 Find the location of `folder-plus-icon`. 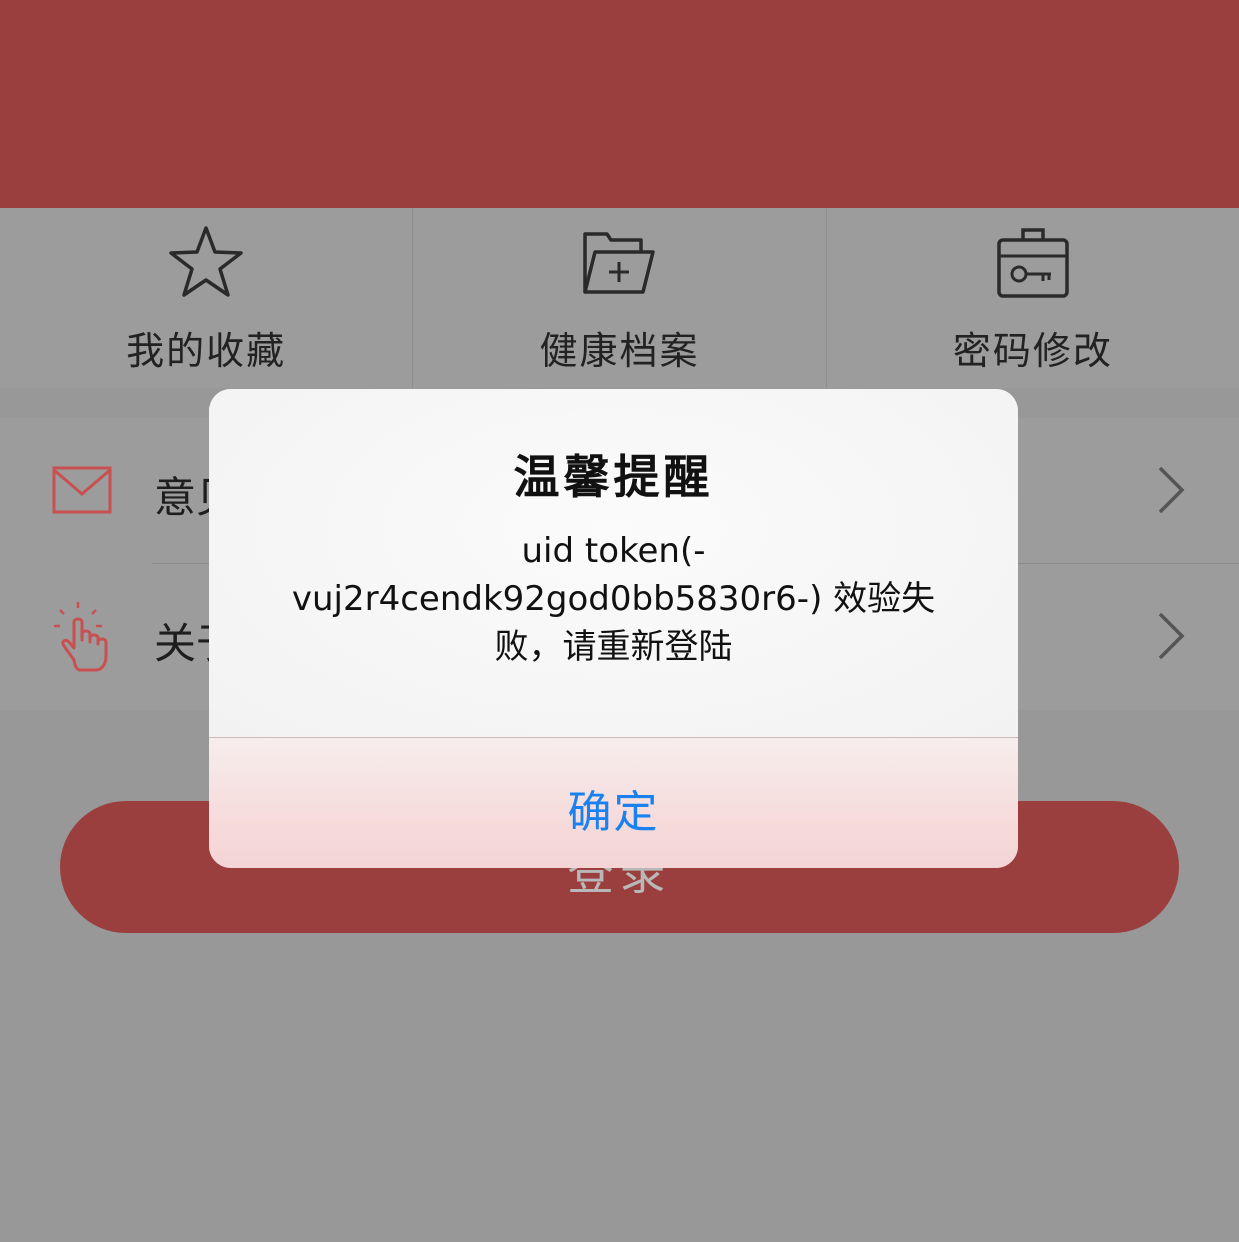

folder-plus-icon is located at coordinates (619, 262).